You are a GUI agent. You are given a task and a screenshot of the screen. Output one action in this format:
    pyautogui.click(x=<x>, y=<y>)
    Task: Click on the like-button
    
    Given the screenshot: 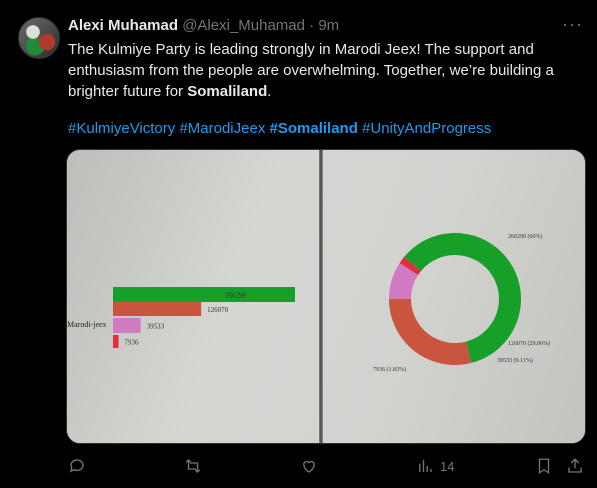 What is the action you would take?
    pyautogui.click(x=309, y=466)
    